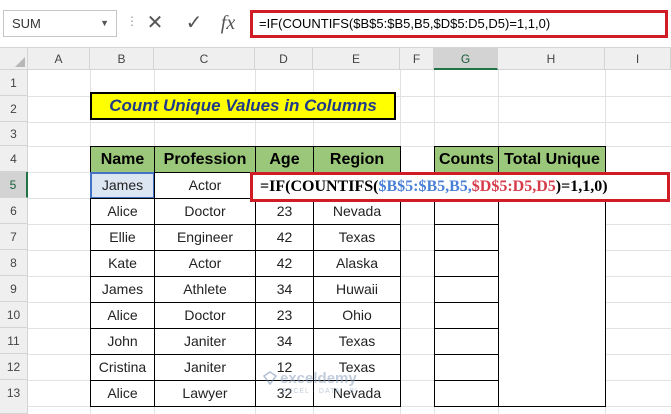 Image resolution: width=671 pixels, height=414 pixels. What do you see at coordinates (552, 289) in the screenshot?
I see `total-unique-cell` at bounding box center [552, 289].